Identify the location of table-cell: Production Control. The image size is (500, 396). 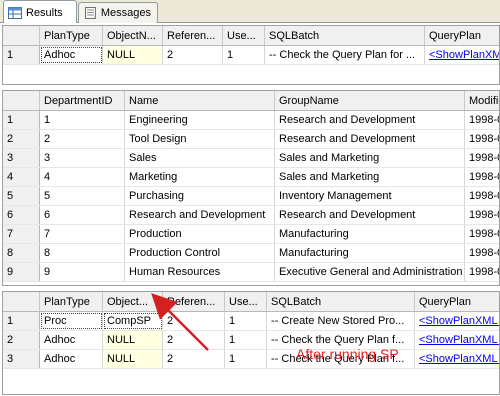
(200, 253).